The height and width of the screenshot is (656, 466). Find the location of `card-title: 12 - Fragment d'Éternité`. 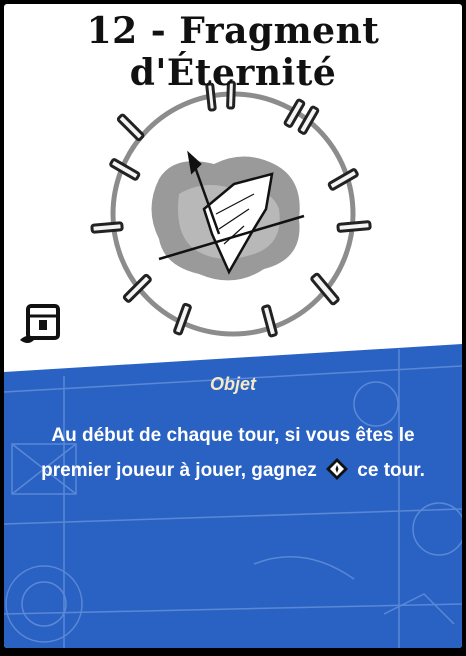

card-title: 12 - Fragment d'Éternité is located at coordinates (233, 52).